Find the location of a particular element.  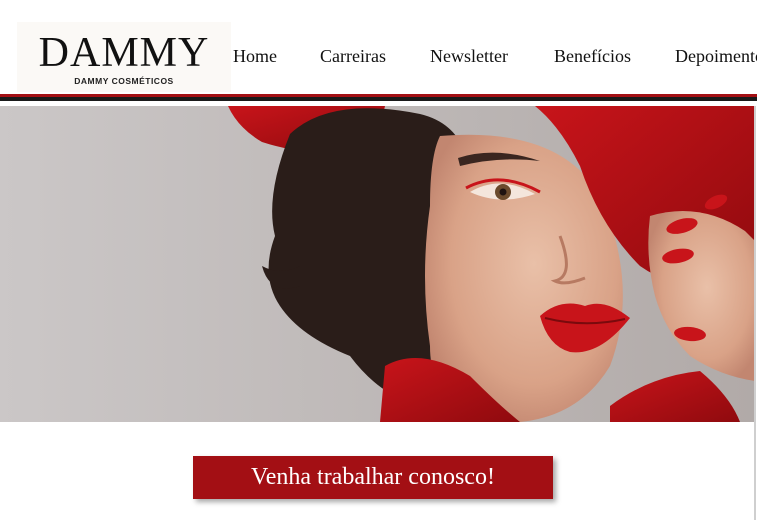

header-divider-dark is located at coordinates (378, 99).